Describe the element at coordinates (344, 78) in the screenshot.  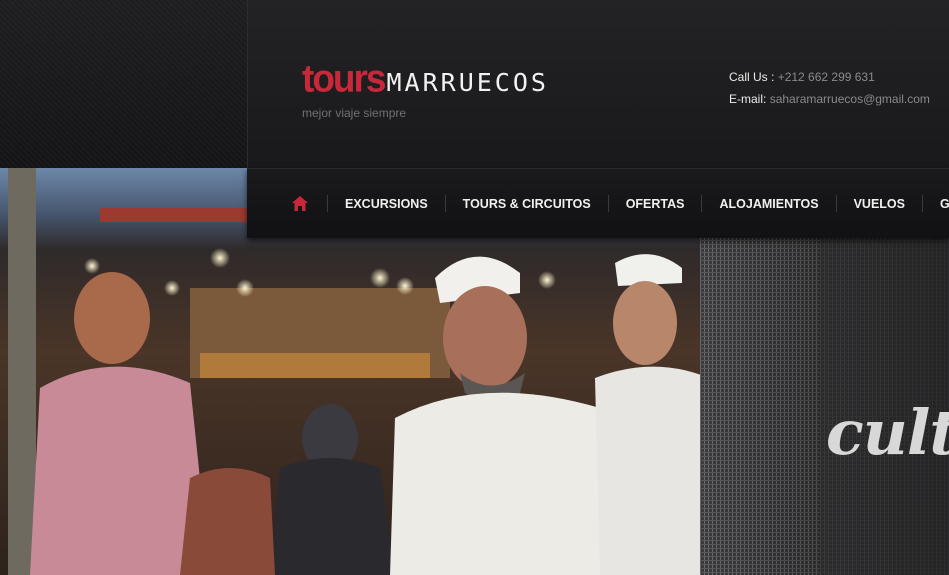
I see `logo-tours-text: tours` at that location.